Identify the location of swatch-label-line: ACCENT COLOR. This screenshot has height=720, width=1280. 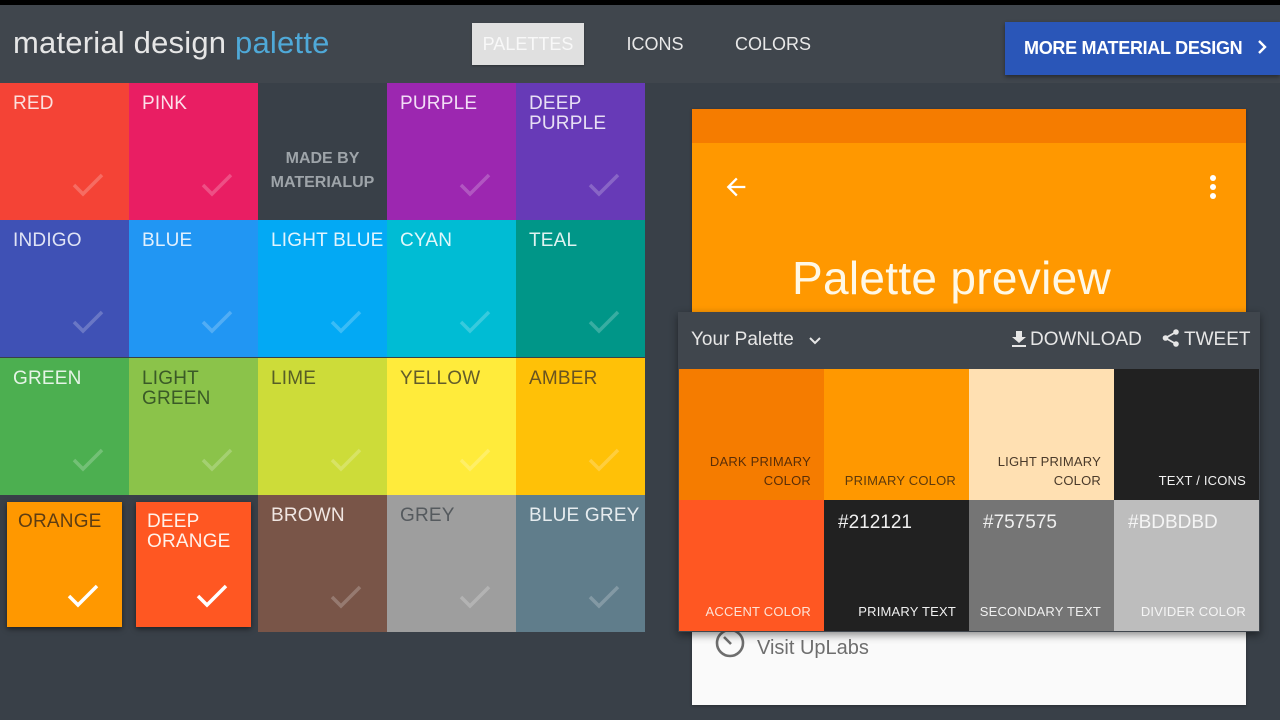
(758, 611).